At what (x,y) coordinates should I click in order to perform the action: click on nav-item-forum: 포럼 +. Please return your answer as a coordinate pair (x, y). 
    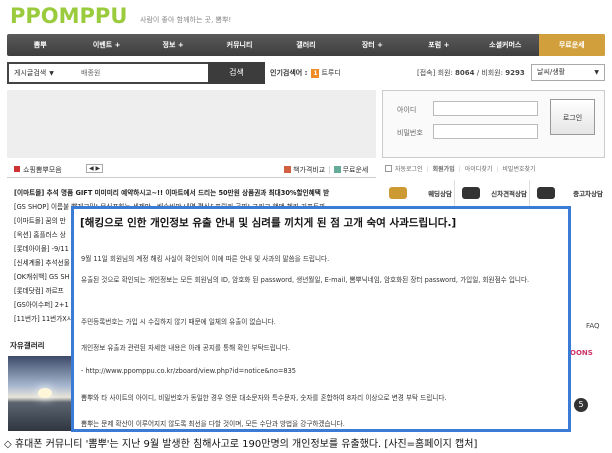
    Looking at the image, I should click on (439, 45).